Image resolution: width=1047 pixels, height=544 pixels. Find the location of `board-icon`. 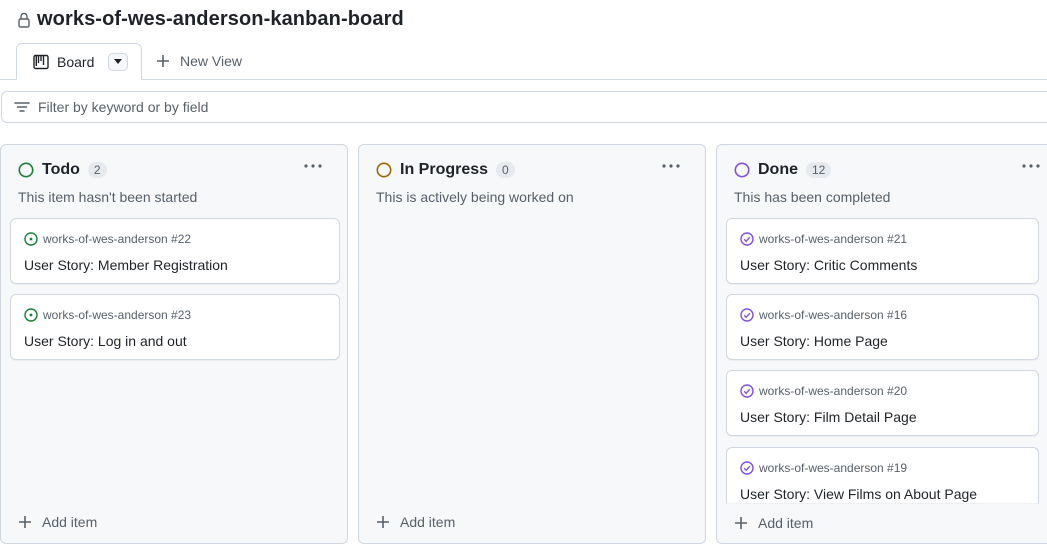

board-icon is located at coordinates (41, 61).